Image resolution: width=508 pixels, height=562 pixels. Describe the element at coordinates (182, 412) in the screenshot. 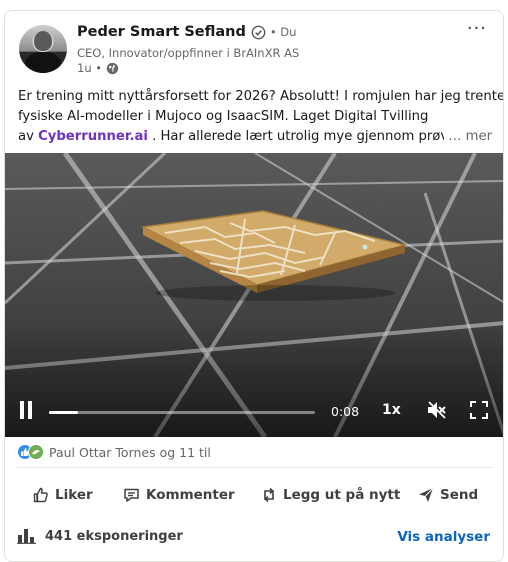

I see `progress-bar` at that location.